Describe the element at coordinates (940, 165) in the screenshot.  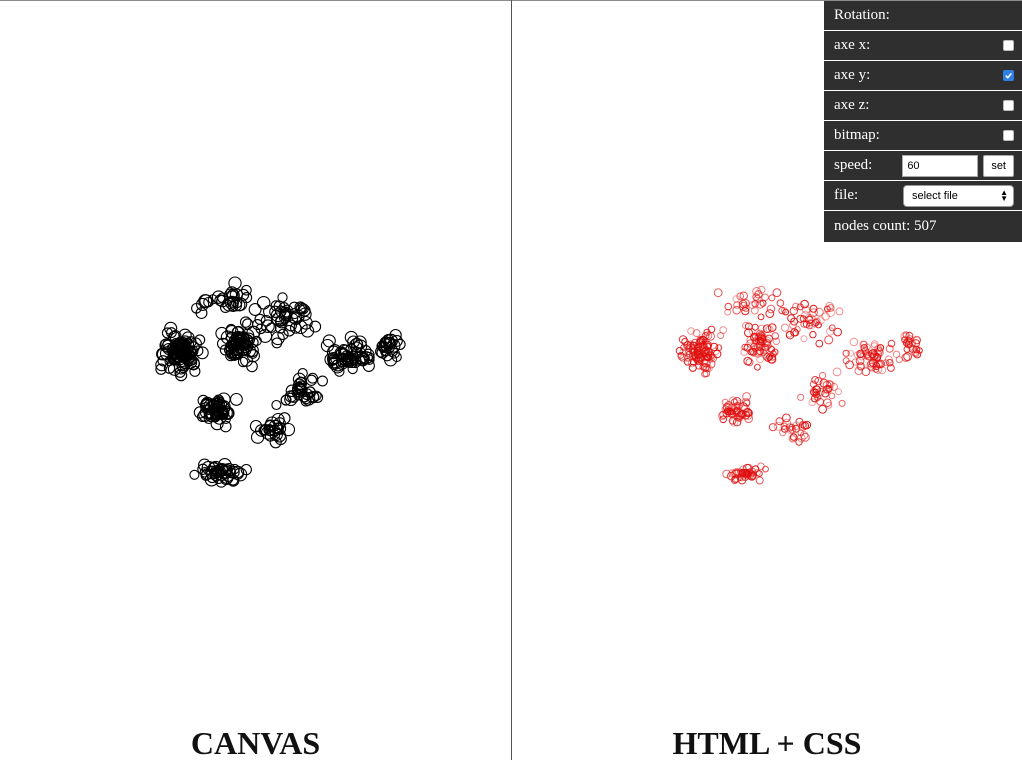
I see `speed-input: 60` at that location.